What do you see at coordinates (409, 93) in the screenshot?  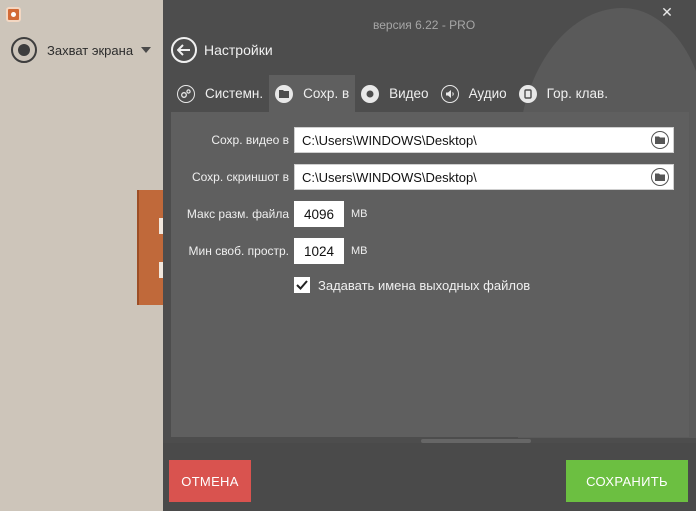 I see `tab-label: Видео` at bounding box center [409, 93].